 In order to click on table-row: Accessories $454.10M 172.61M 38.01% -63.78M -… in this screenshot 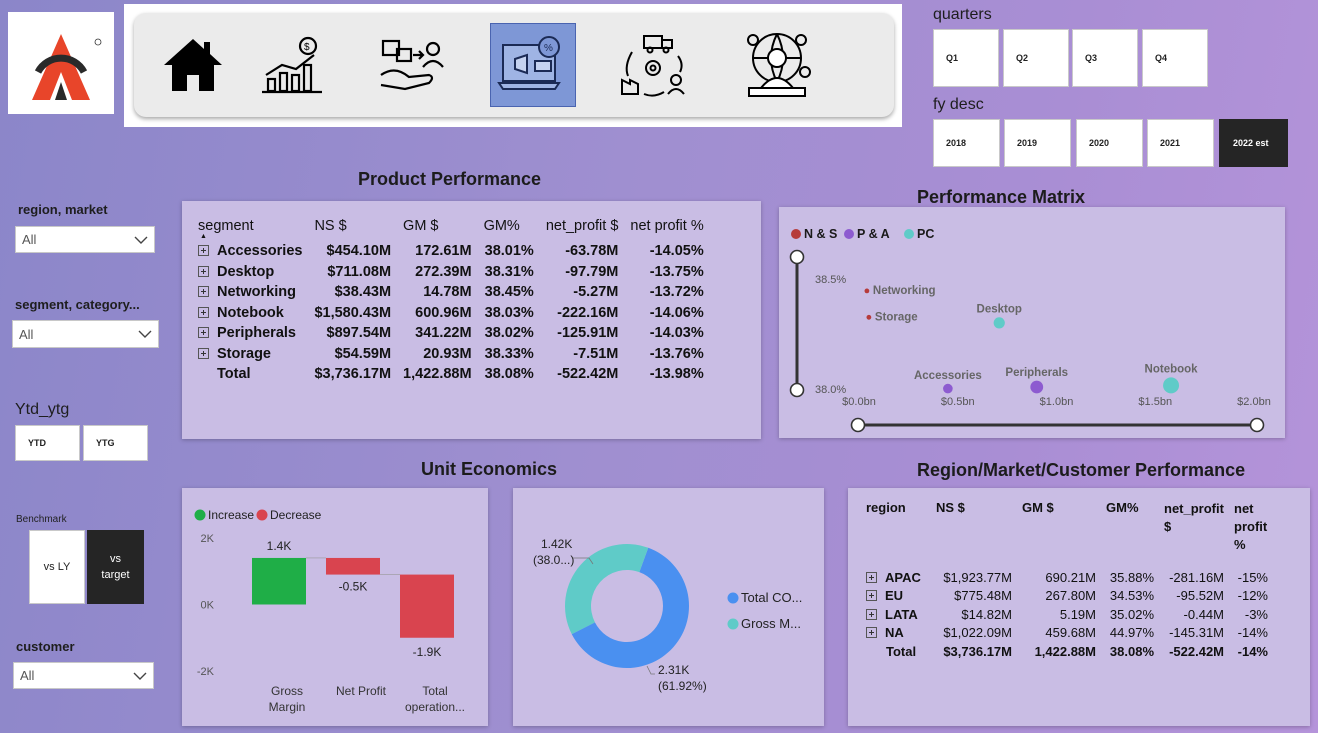, I will do `click(451, 251)`.